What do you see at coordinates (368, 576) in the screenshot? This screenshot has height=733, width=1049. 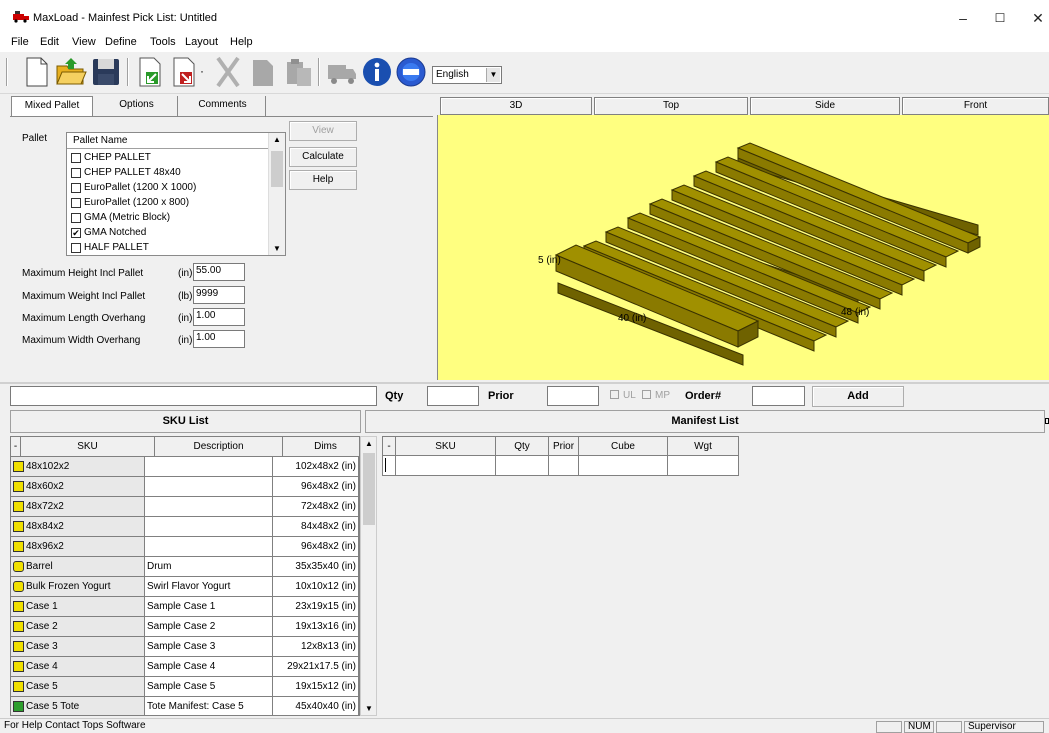 I see `sku-list-scrollbar: ▲ ▼` at bounding box center [368, 576].